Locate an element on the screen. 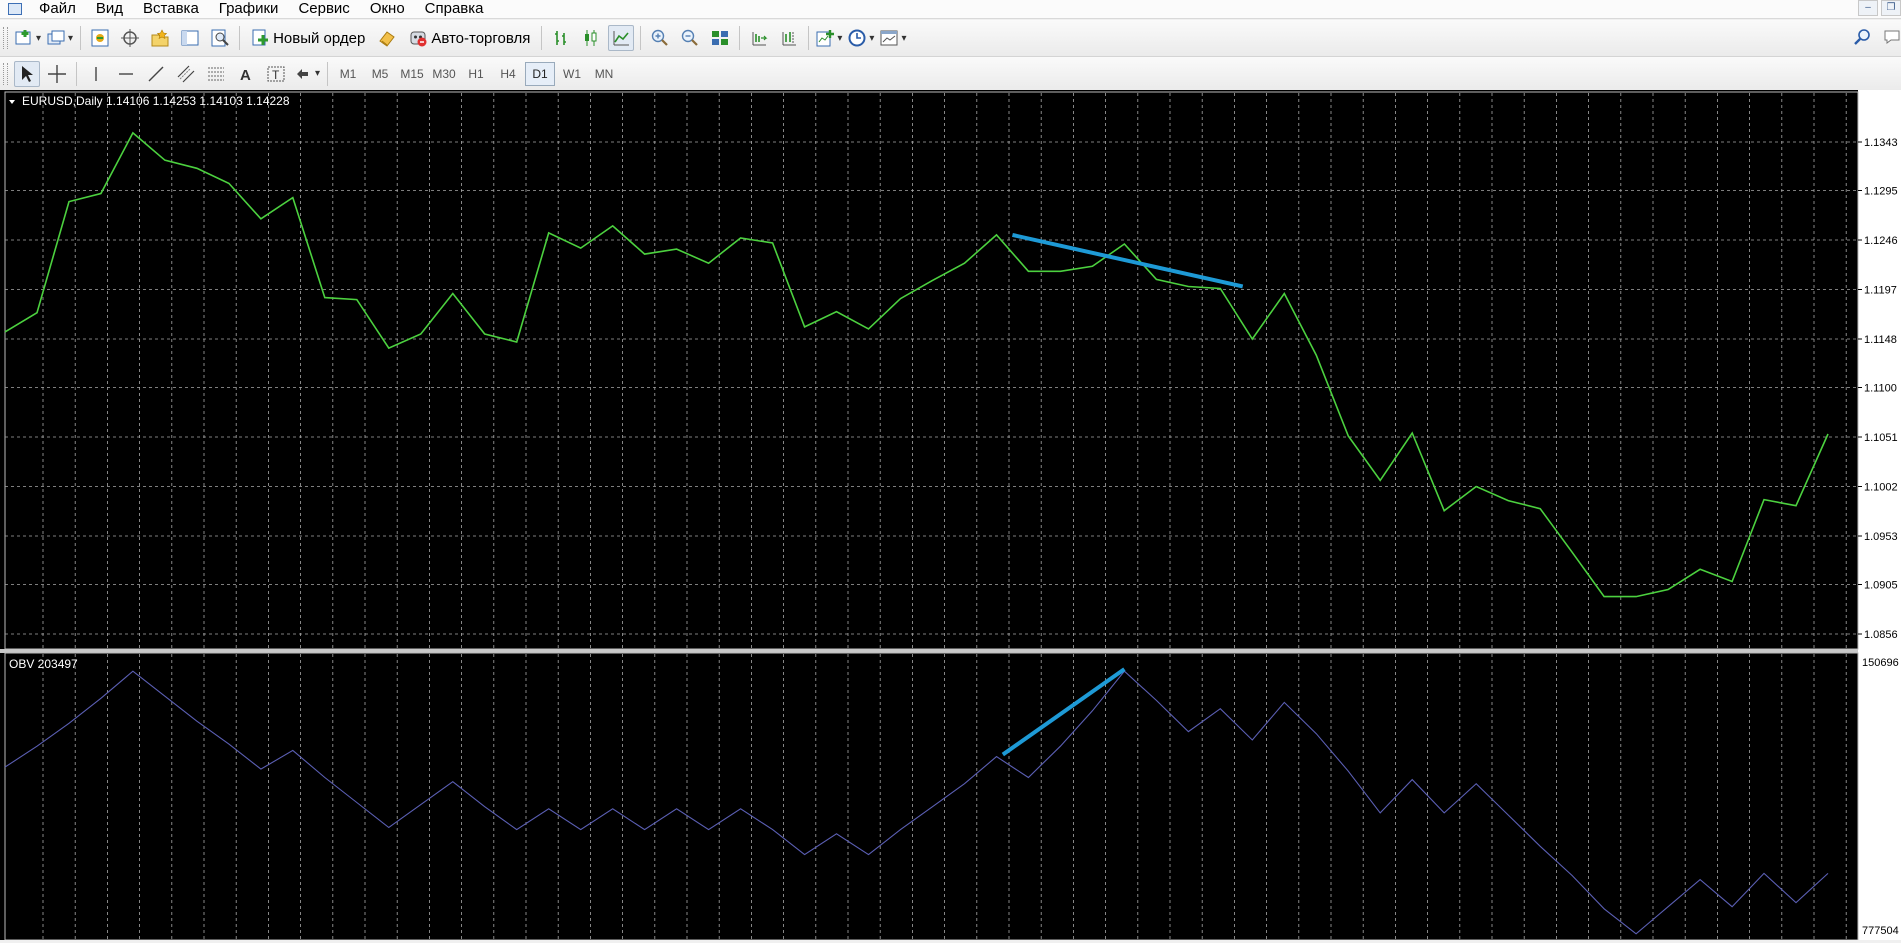  auto-scroll-icon is located at coordinates (759, 38).